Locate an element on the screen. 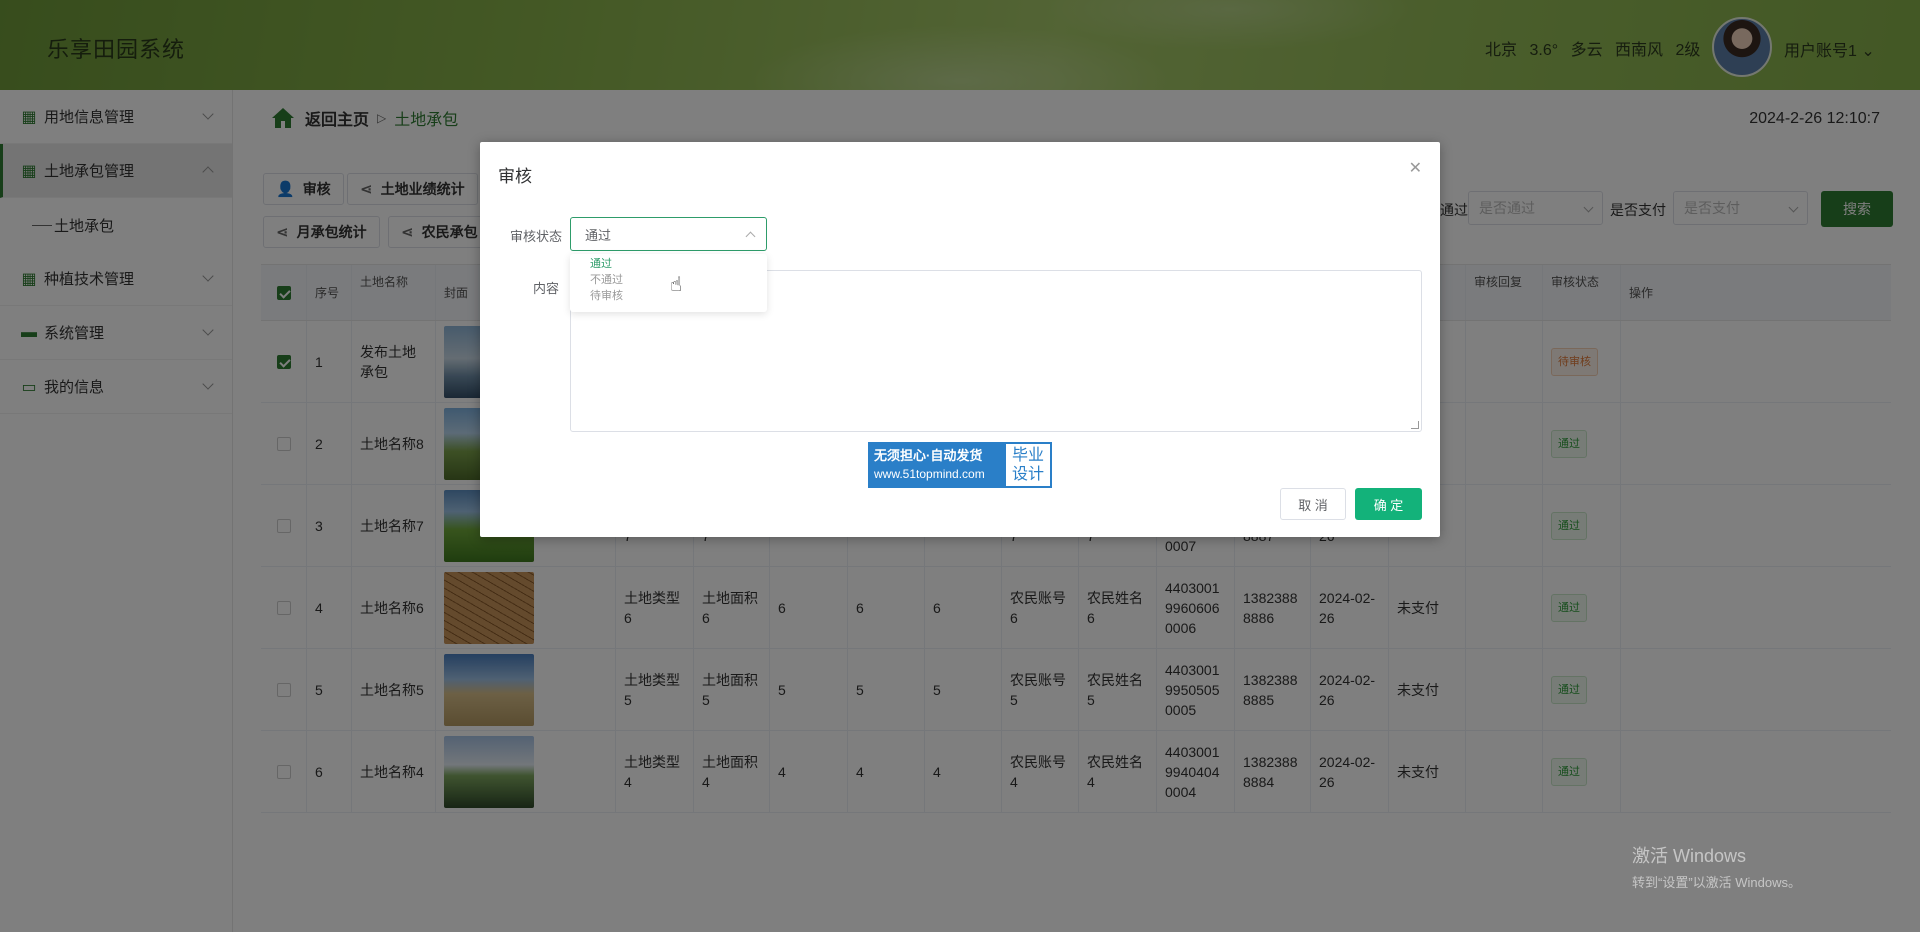 The image size is (1920, 932). status-option-pass: 通过 is located at coordinates (668, 264).